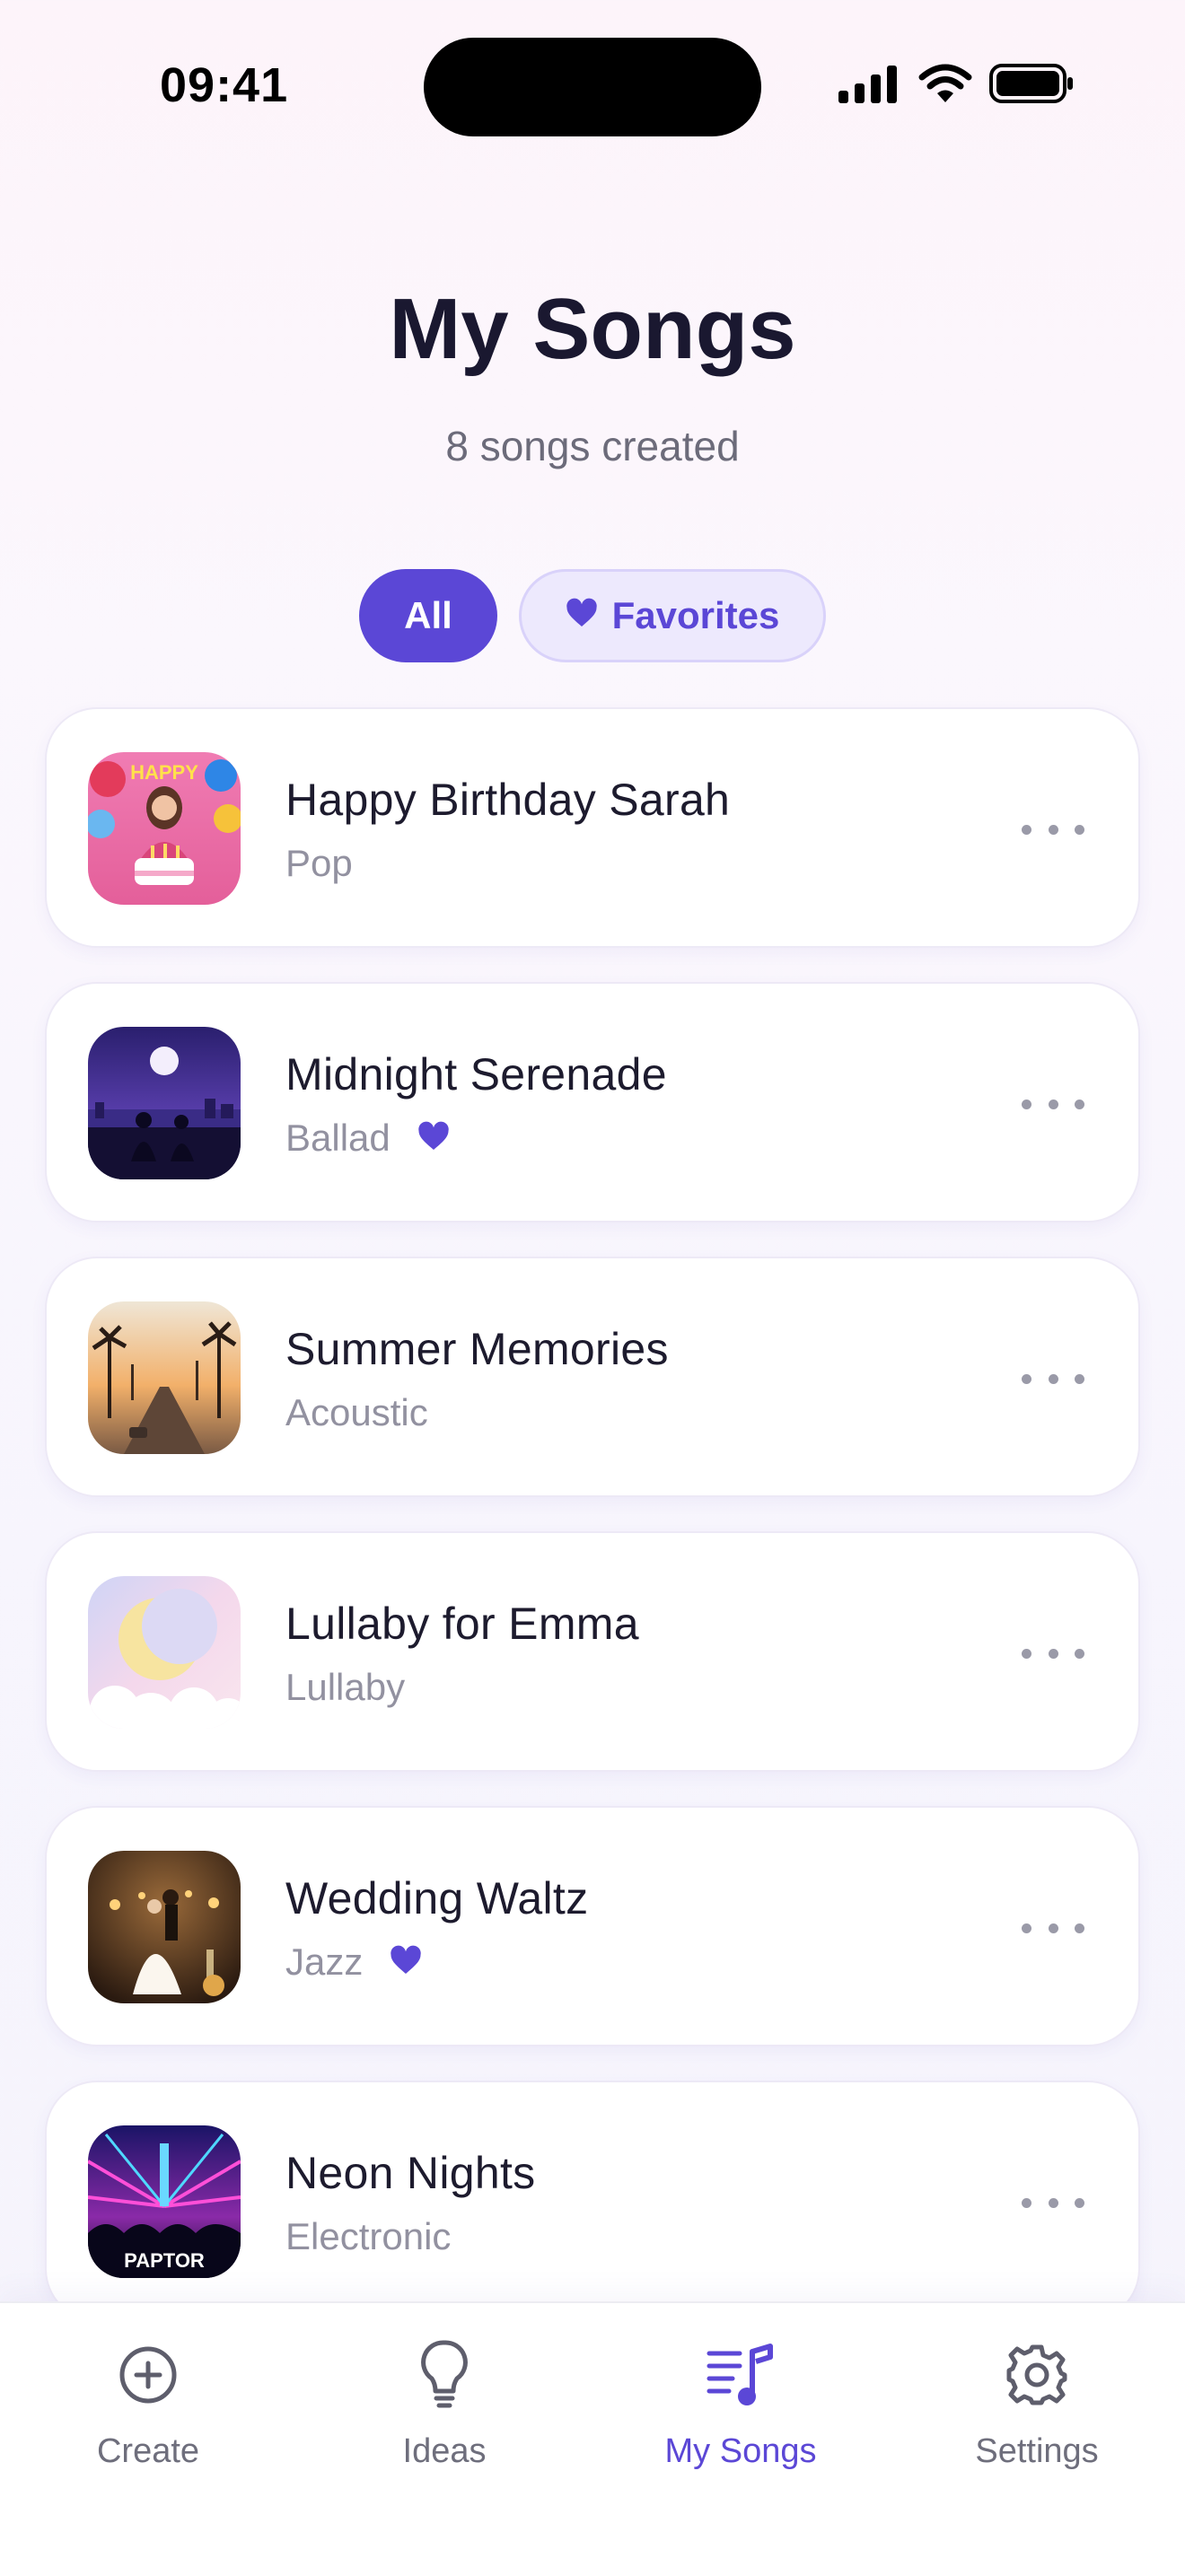 The height and width of the screenshot is (2576, 1185). Describe the element at coordinates (444, 2451) in the screenshot. I see `tab-ideas-label: Ideas` at that location.